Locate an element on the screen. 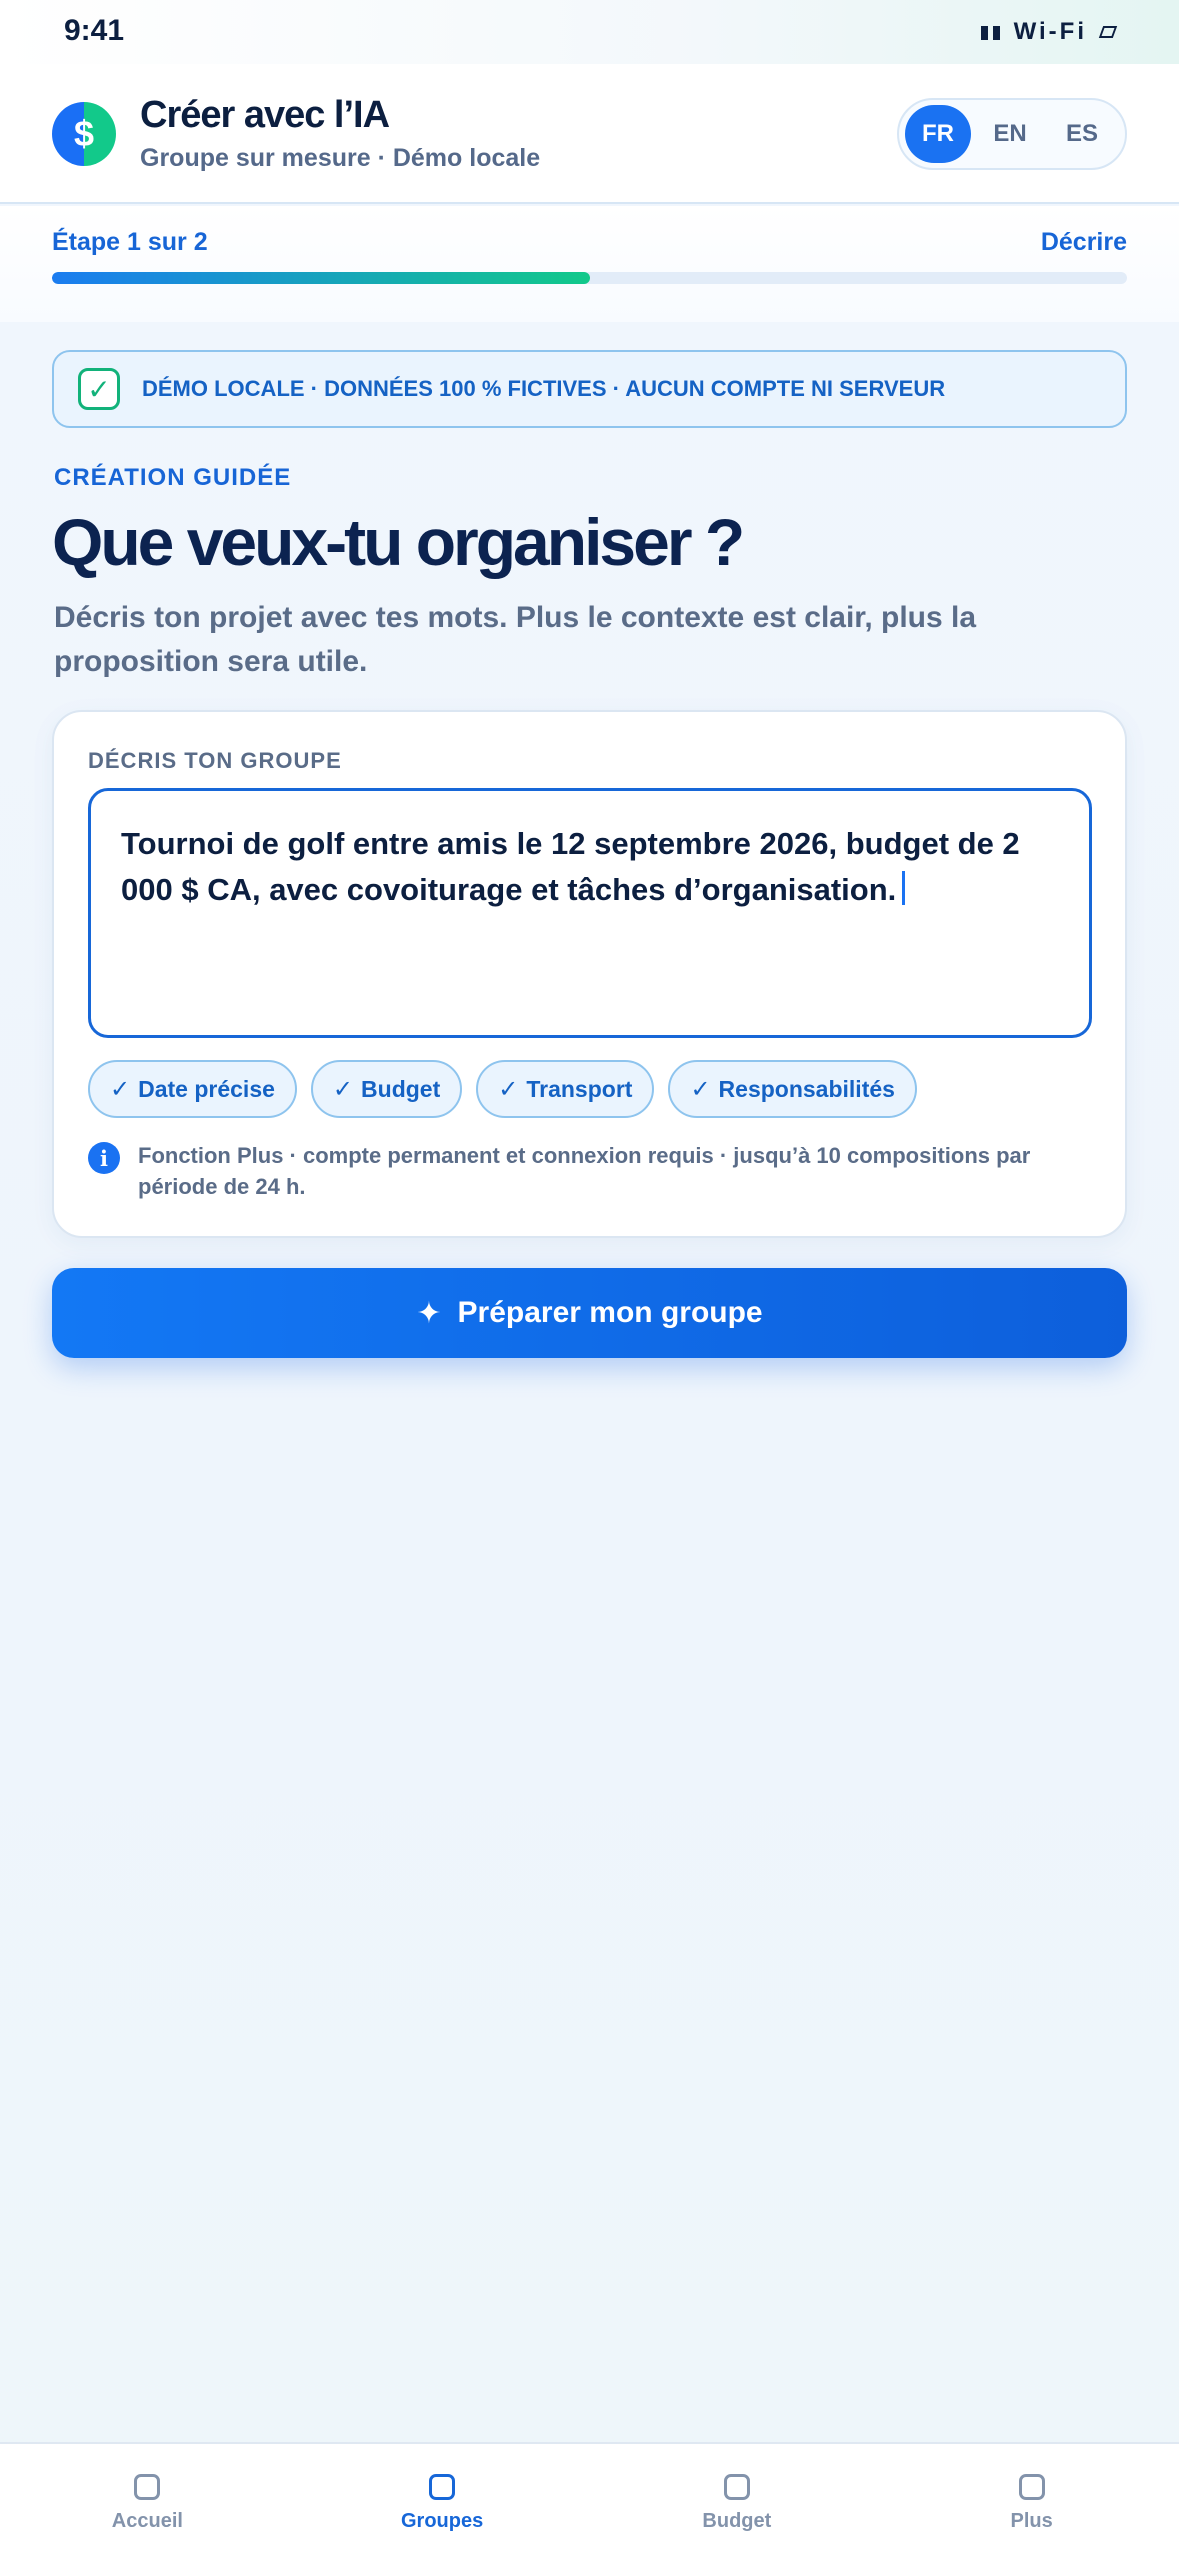 This screenshot has height=2556, width=1179. home-tab-icon is located at coordinates (147, 2487).